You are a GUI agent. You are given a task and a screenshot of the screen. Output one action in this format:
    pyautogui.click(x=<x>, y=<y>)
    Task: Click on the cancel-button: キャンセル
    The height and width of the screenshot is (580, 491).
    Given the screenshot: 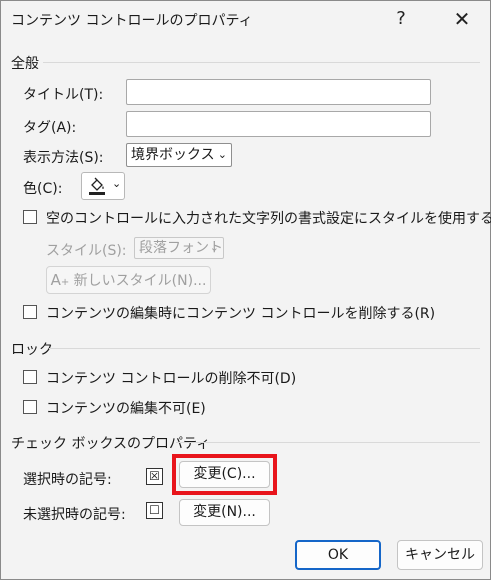 What is the action you would take?
    pyautogui.click(x=440, y=555)
    